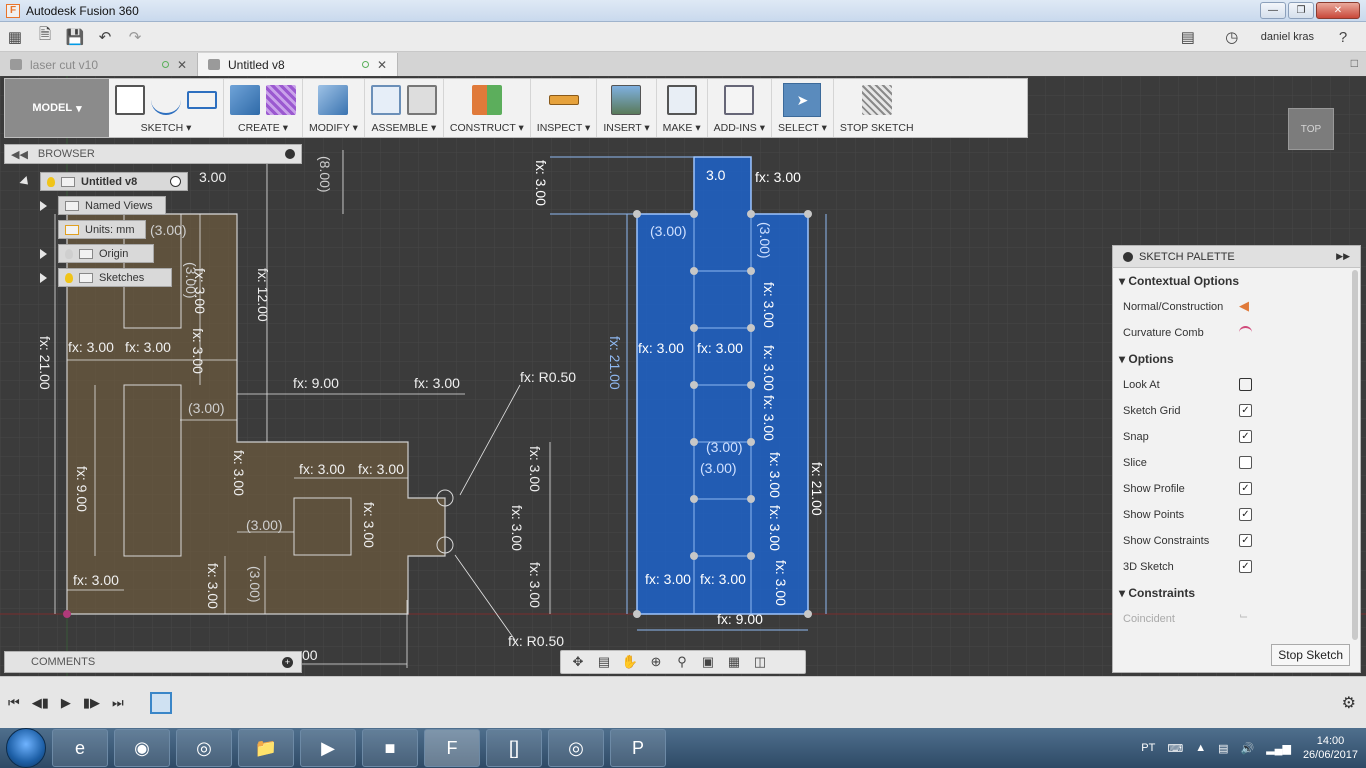 The width and height of the screenshot is (1366, 768). I want to click on construction-line-icon: ◀, so click(1245, 305).